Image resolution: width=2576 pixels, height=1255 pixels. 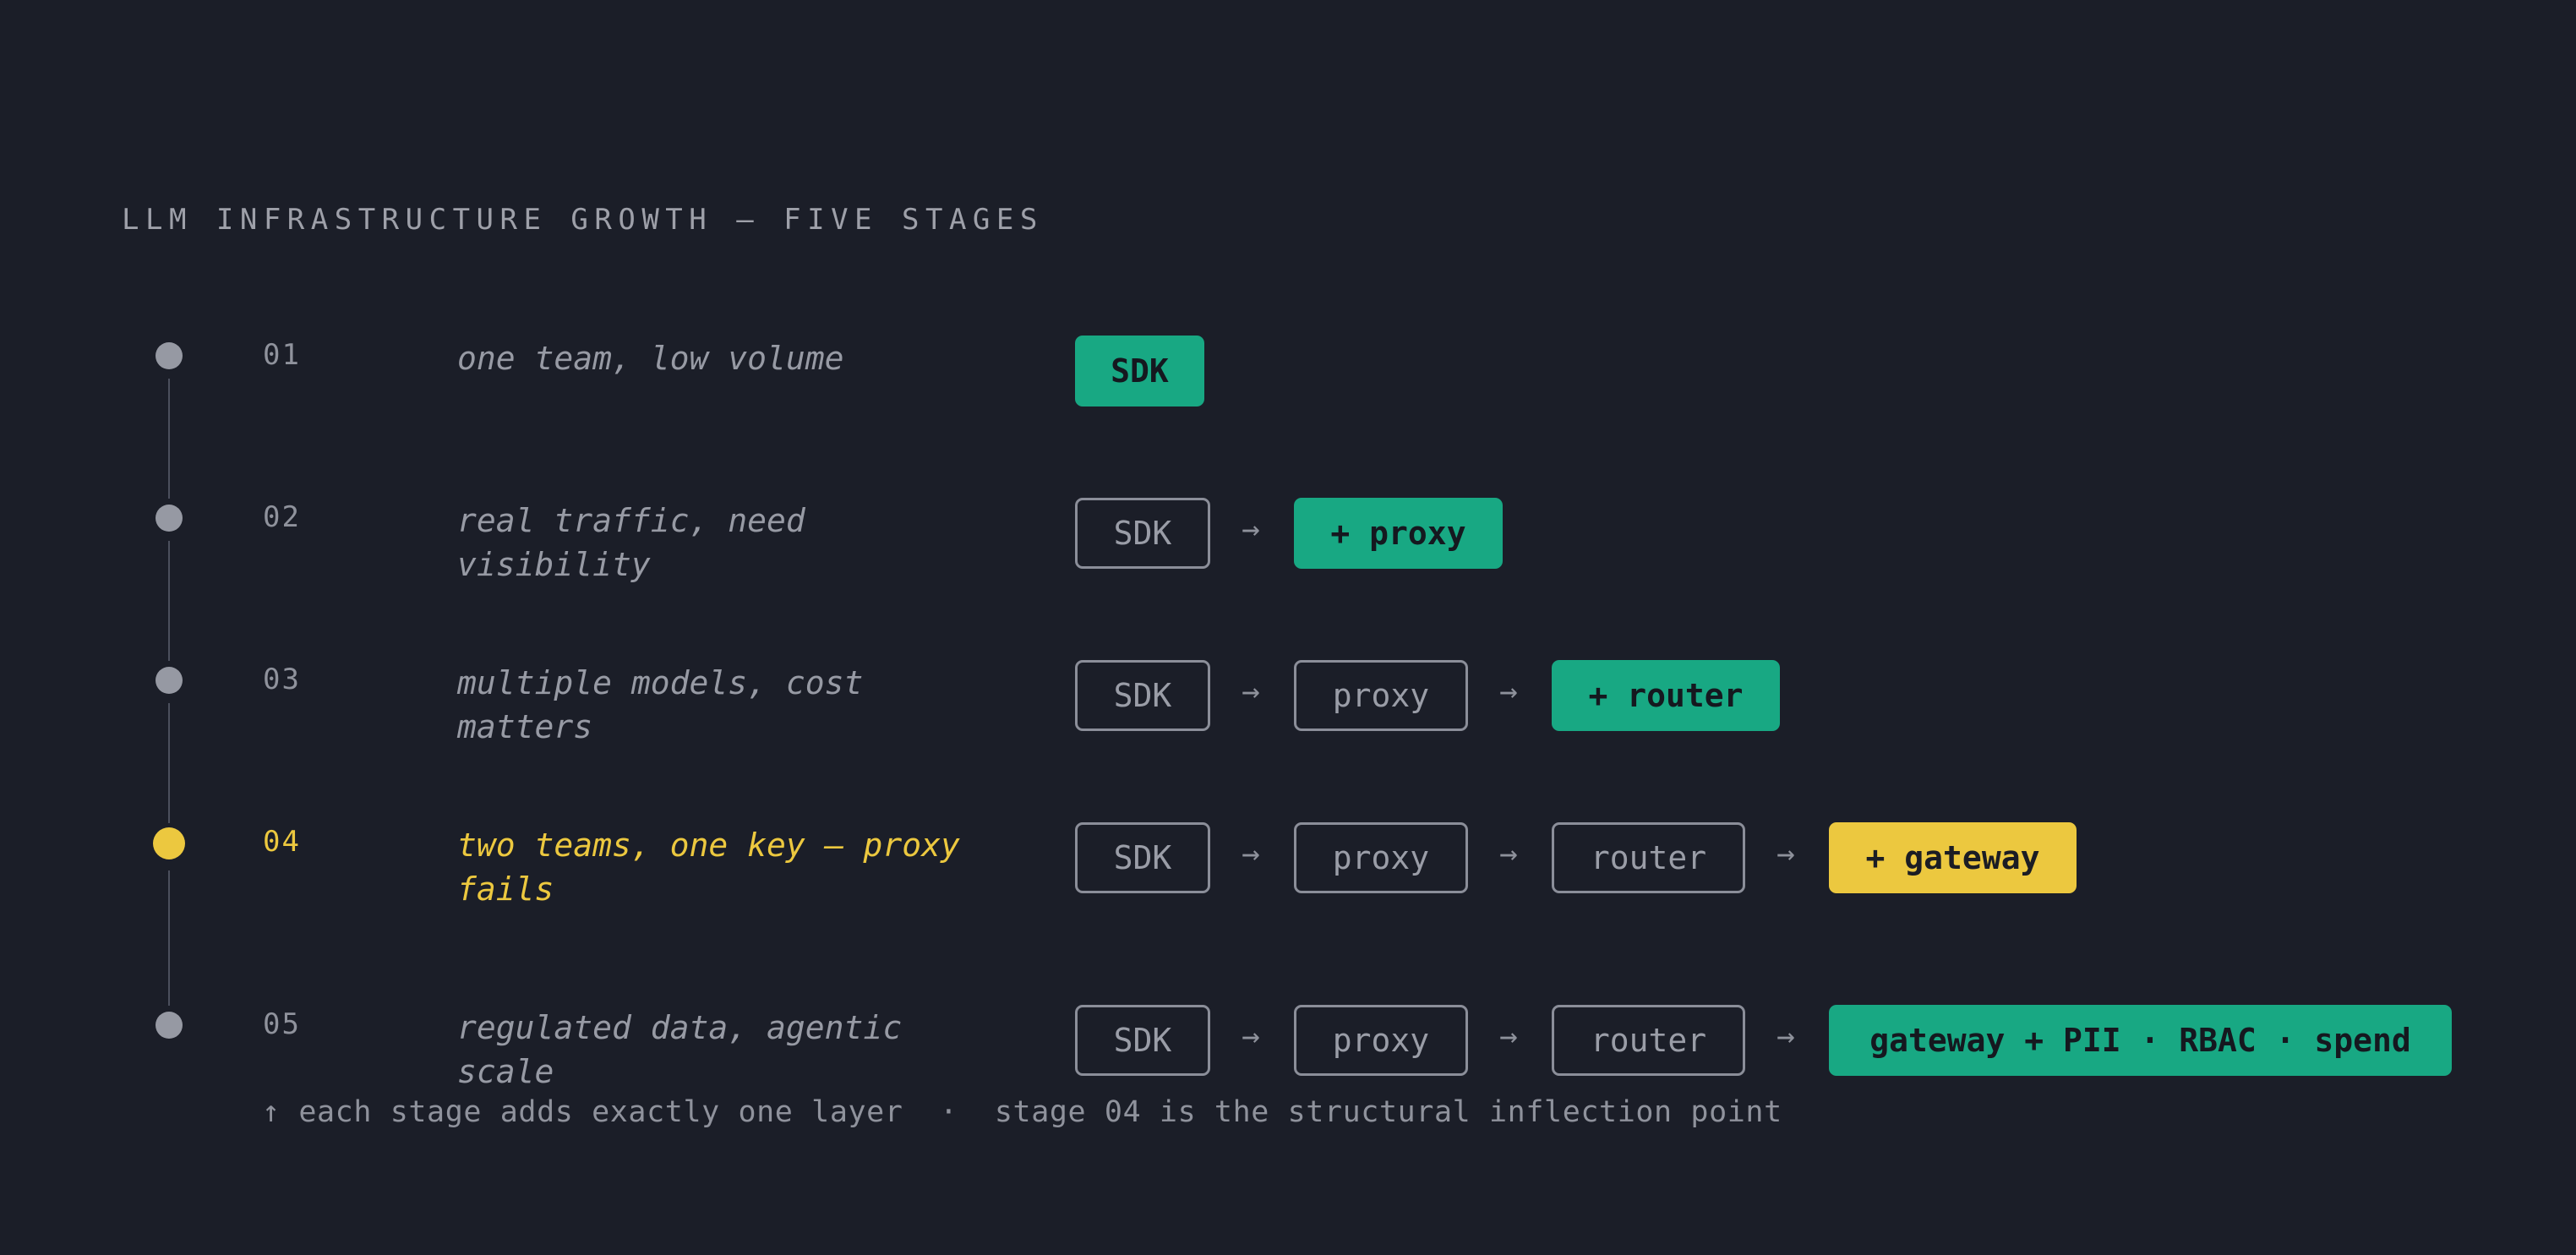 I want to click on diagram-title: LLM INFRASTRUCTURE GROWTH — FIVE STAGES, so click(x=583, y=220).